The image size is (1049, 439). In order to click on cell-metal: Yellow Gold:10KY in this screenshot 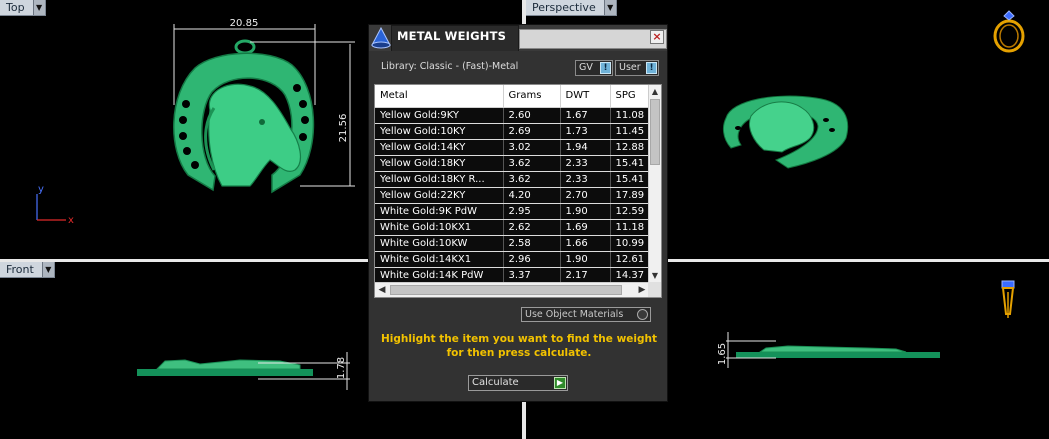, I will do `click(439, 131)`.